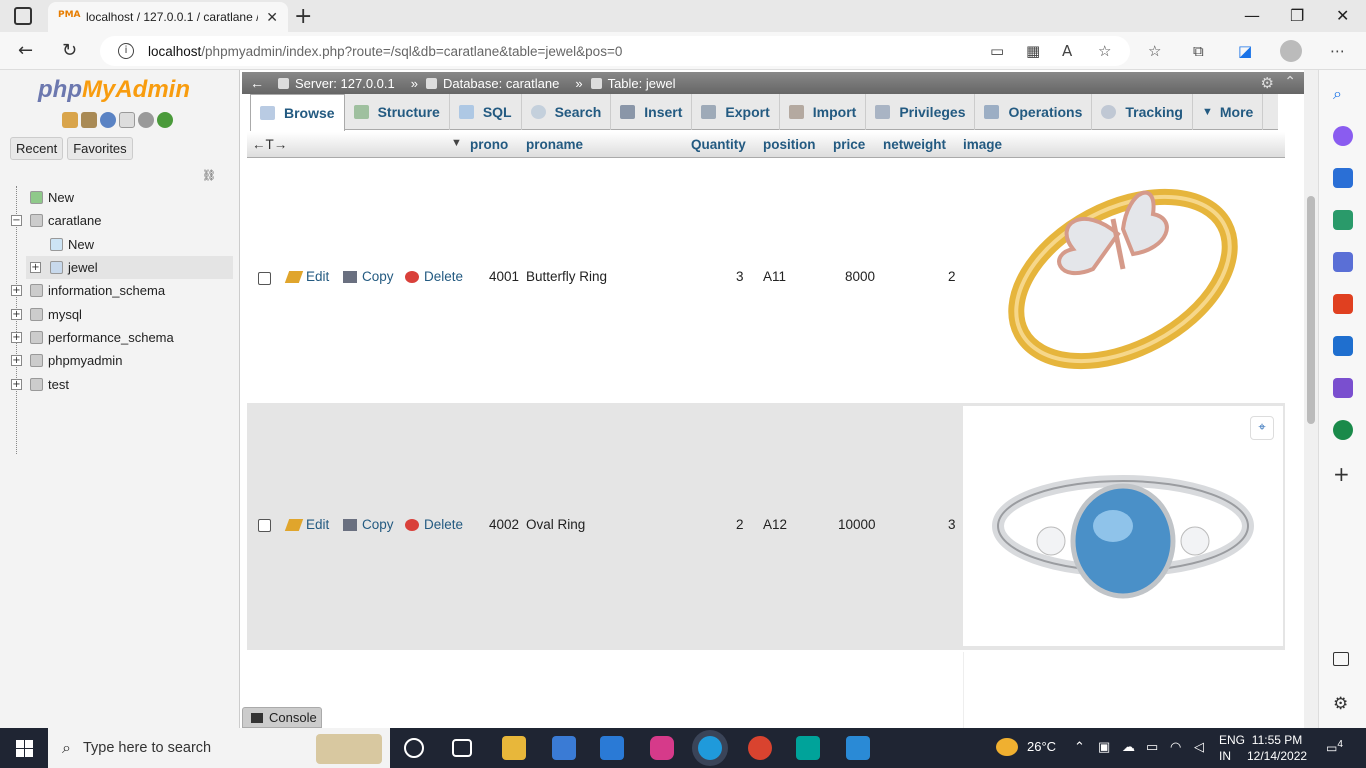 Image resolution: width=1366 pixels, height=768 pixels. I want to click on hide-sidebar-icon, so click(1341, 659).